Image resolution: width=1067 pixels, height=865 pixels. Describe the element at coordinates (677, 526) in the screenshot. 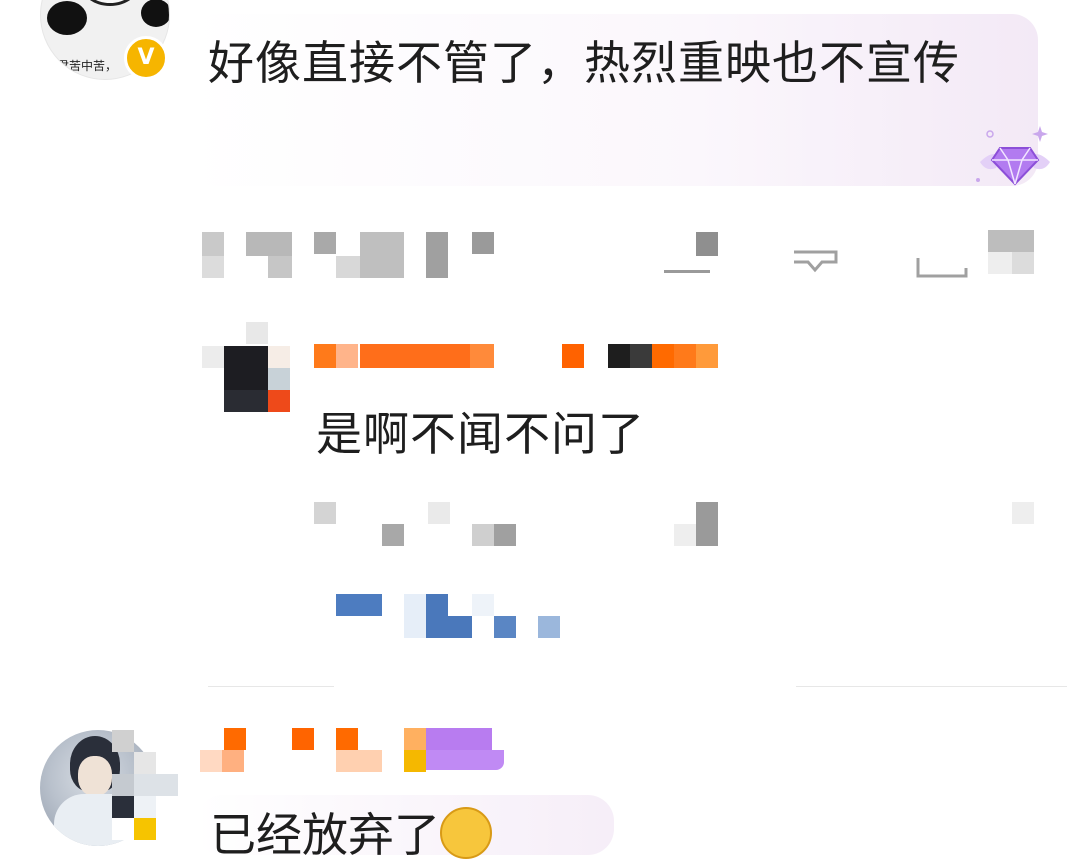

I see `reply-meta-pixelated` at that location.